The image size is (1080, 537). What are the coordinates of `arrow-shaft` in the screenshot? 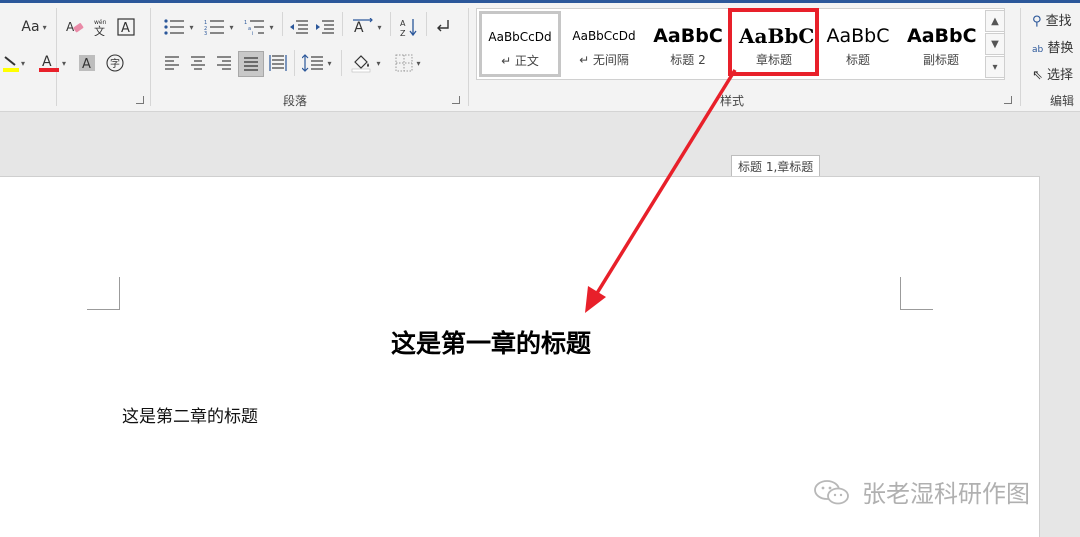 It's located at (664, 184).